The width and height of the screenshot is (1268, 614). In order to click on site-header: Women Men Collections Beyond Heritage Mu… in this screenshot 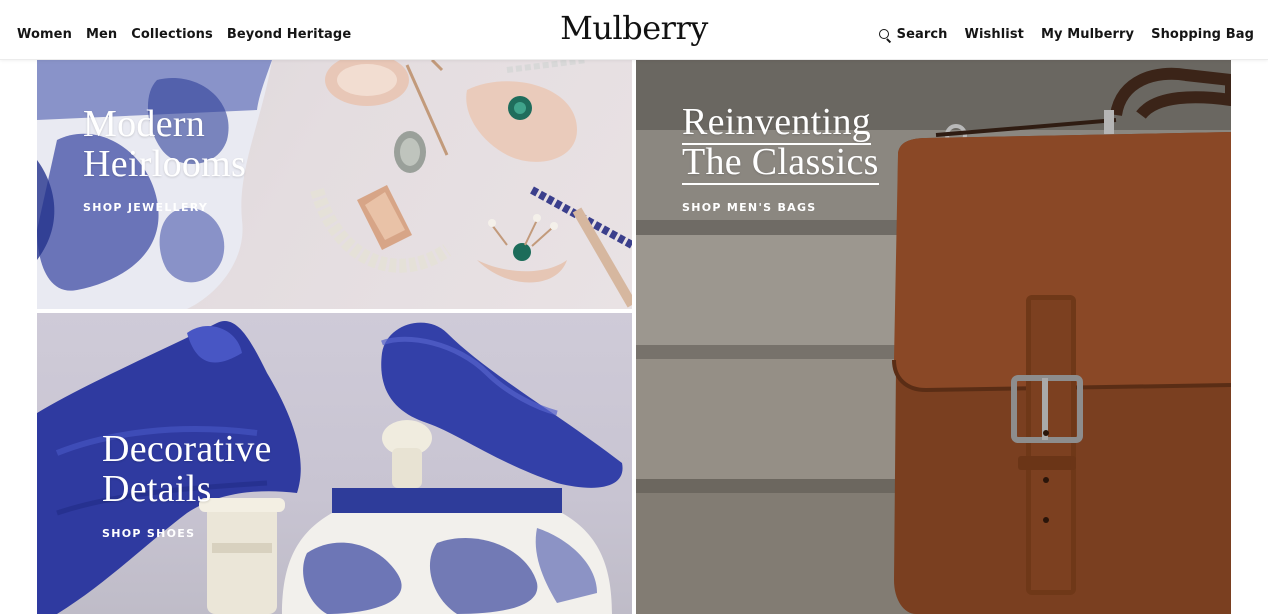, I will do `click(634, 30)`.